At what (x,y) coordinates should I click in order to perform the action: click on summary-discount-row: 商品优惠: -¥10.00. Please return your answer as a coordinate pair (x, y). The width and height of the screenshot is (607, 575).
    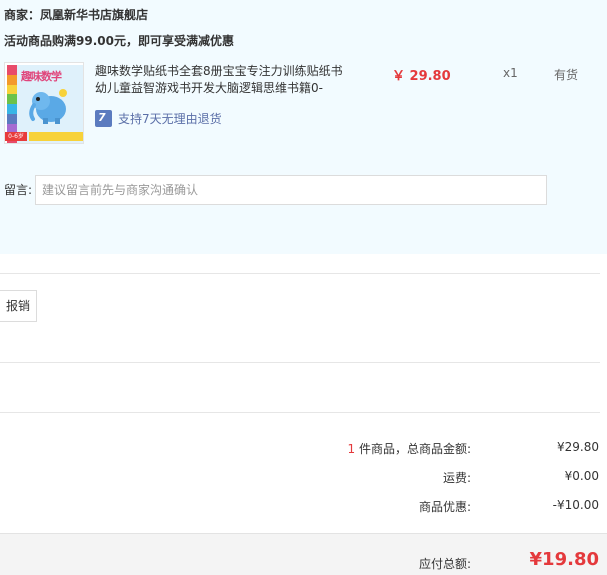
    Looking at the image, I should click on (303, 508).